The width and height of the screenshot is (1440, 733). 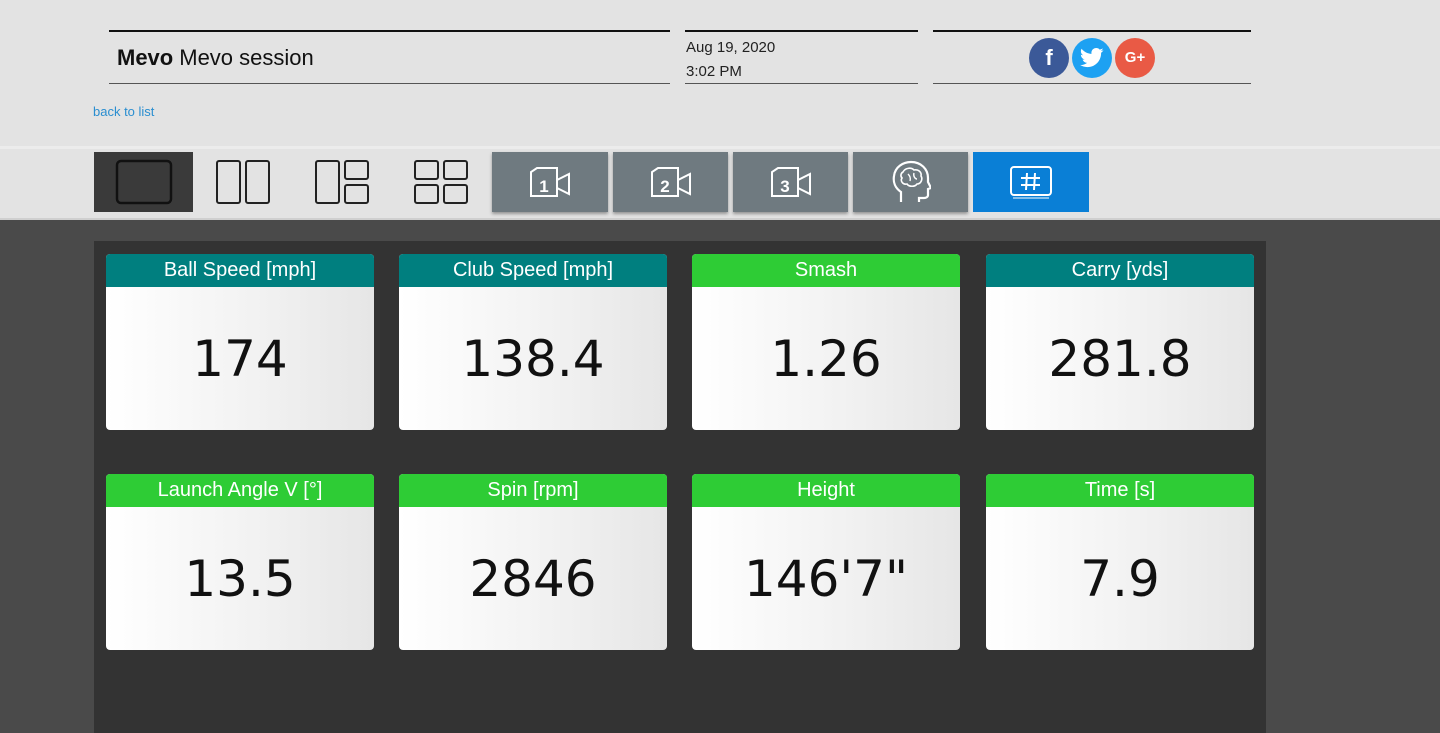 I want to click on three-pane-icon, so click(x=341, y=182).